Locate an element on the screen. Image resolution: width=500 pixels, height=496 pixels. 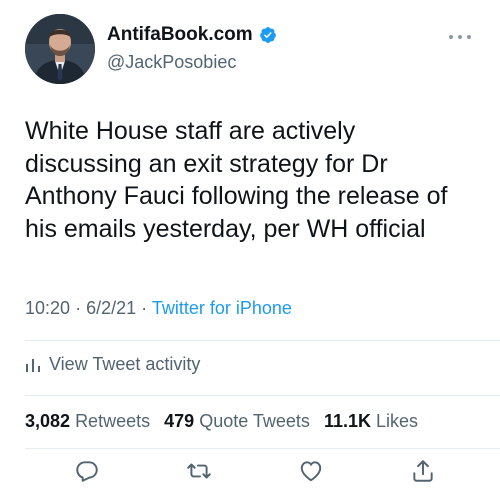
more-icon is located at coordinates (460, 37).